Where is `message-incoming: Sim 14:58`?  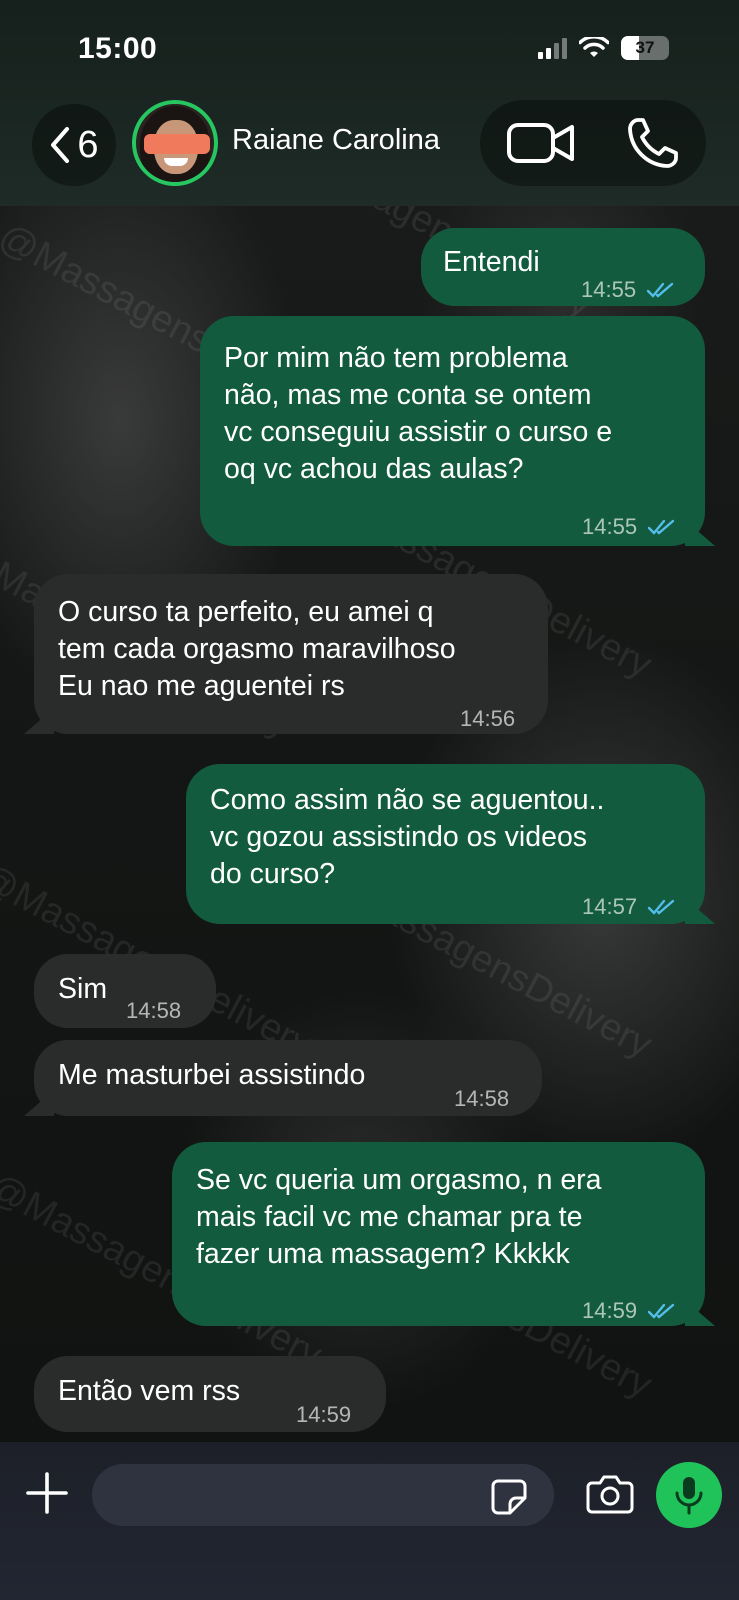 message-incoming: Sim 14:58 is located at coordinates (125, 991).